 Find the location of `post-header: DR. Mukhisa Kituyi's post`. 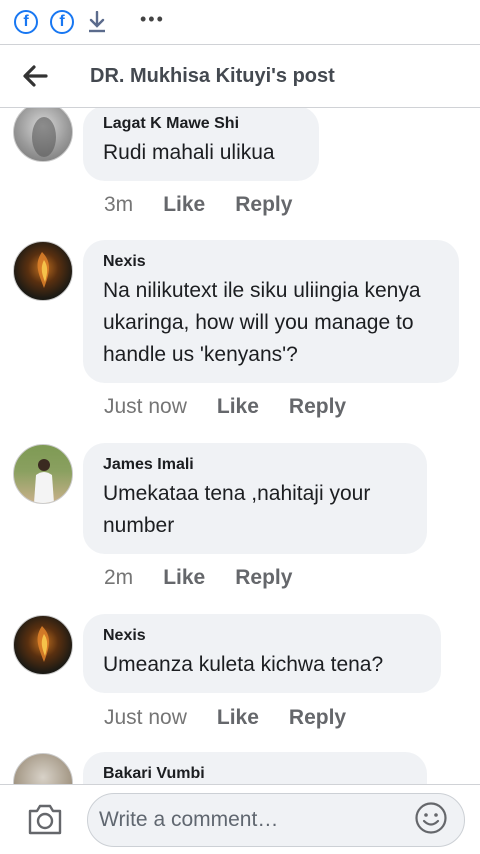

post-header: DR. Mukhisa Kituyi's post is located at coordinates (240, 76).